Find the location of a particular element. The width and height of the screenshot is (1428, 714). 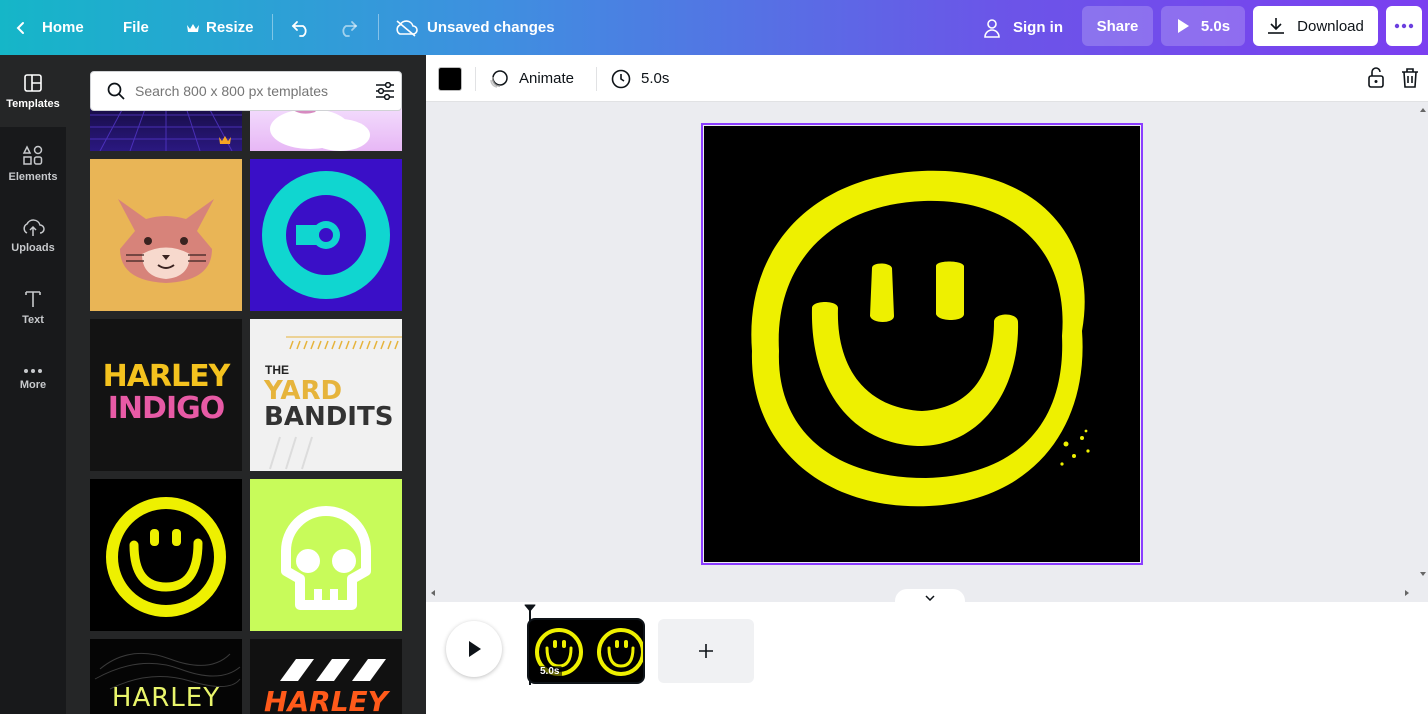

target-ring-shape is located at coordinates (326, 235).